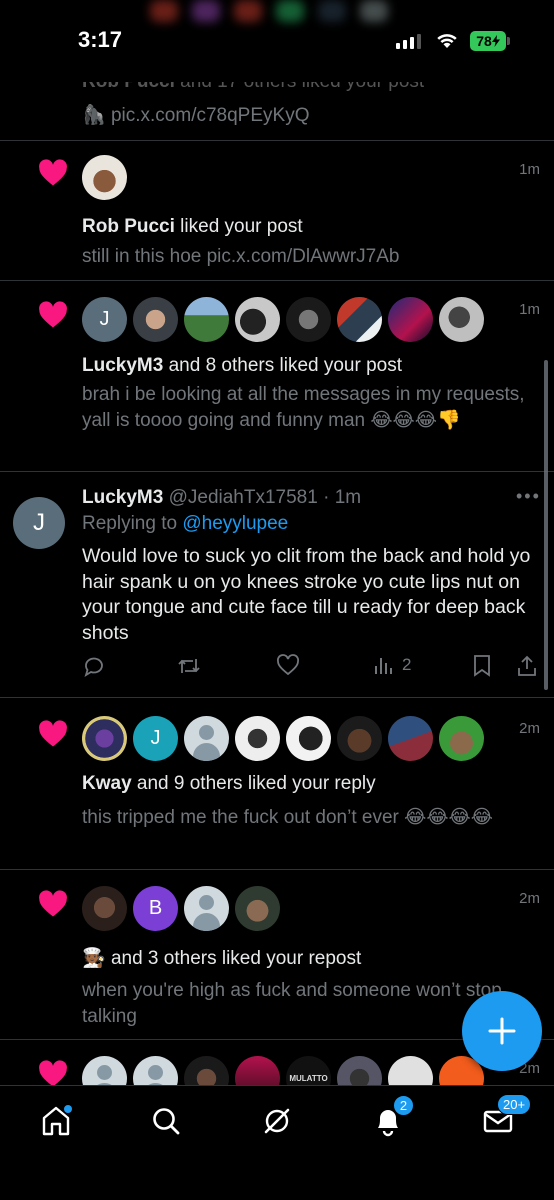  What do you see at coordinates (408, 41) in the screenshot?
I see `cellular-signal-icon` at bounding box center [408, 41].